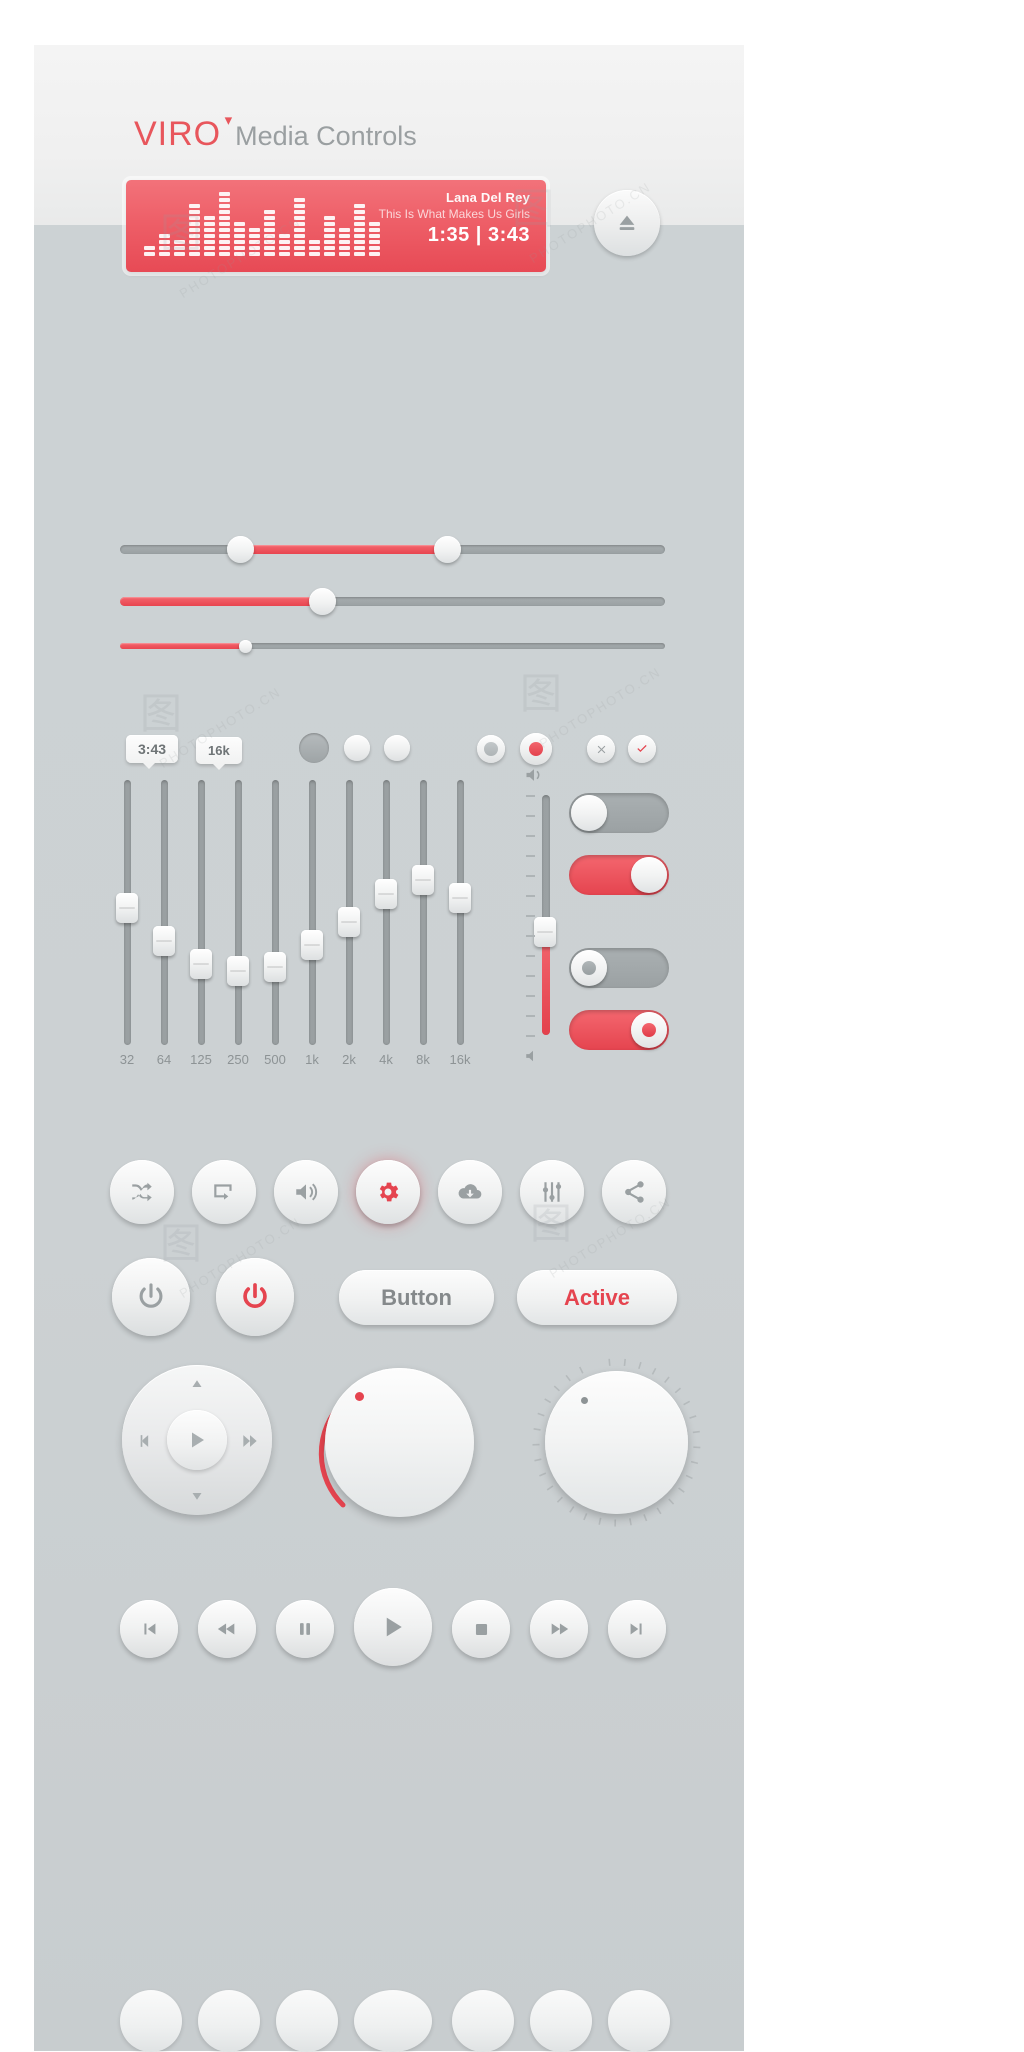 The width and height of the screenshot is (1024, 2052). Describe the element at coordinates (164, 912) in the screenshot. I see `eq-band-64: 64` at that location.